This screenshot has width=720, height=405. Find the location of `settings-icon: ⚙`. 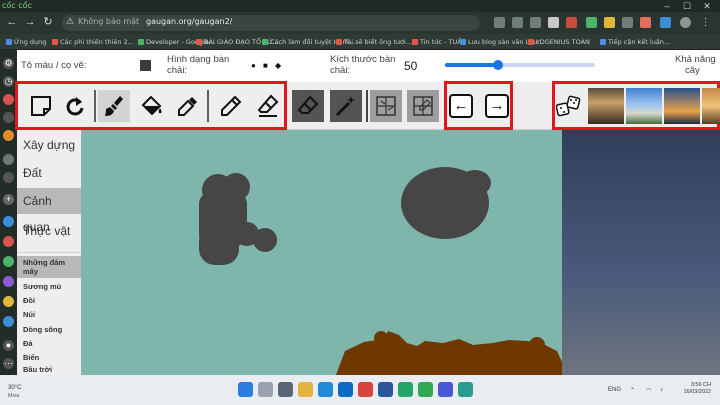

settings-icon: ⚙ is located at coordinates (8, 63).